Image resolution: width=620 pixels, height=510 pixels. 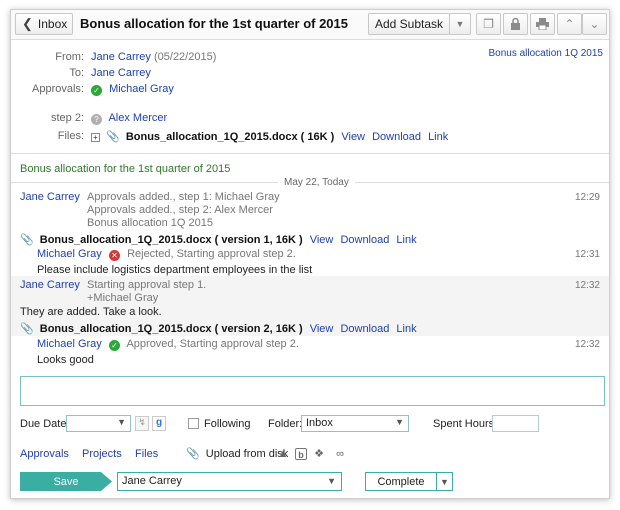 I want to click on files-label: Files:, so click(x=70, y=136).